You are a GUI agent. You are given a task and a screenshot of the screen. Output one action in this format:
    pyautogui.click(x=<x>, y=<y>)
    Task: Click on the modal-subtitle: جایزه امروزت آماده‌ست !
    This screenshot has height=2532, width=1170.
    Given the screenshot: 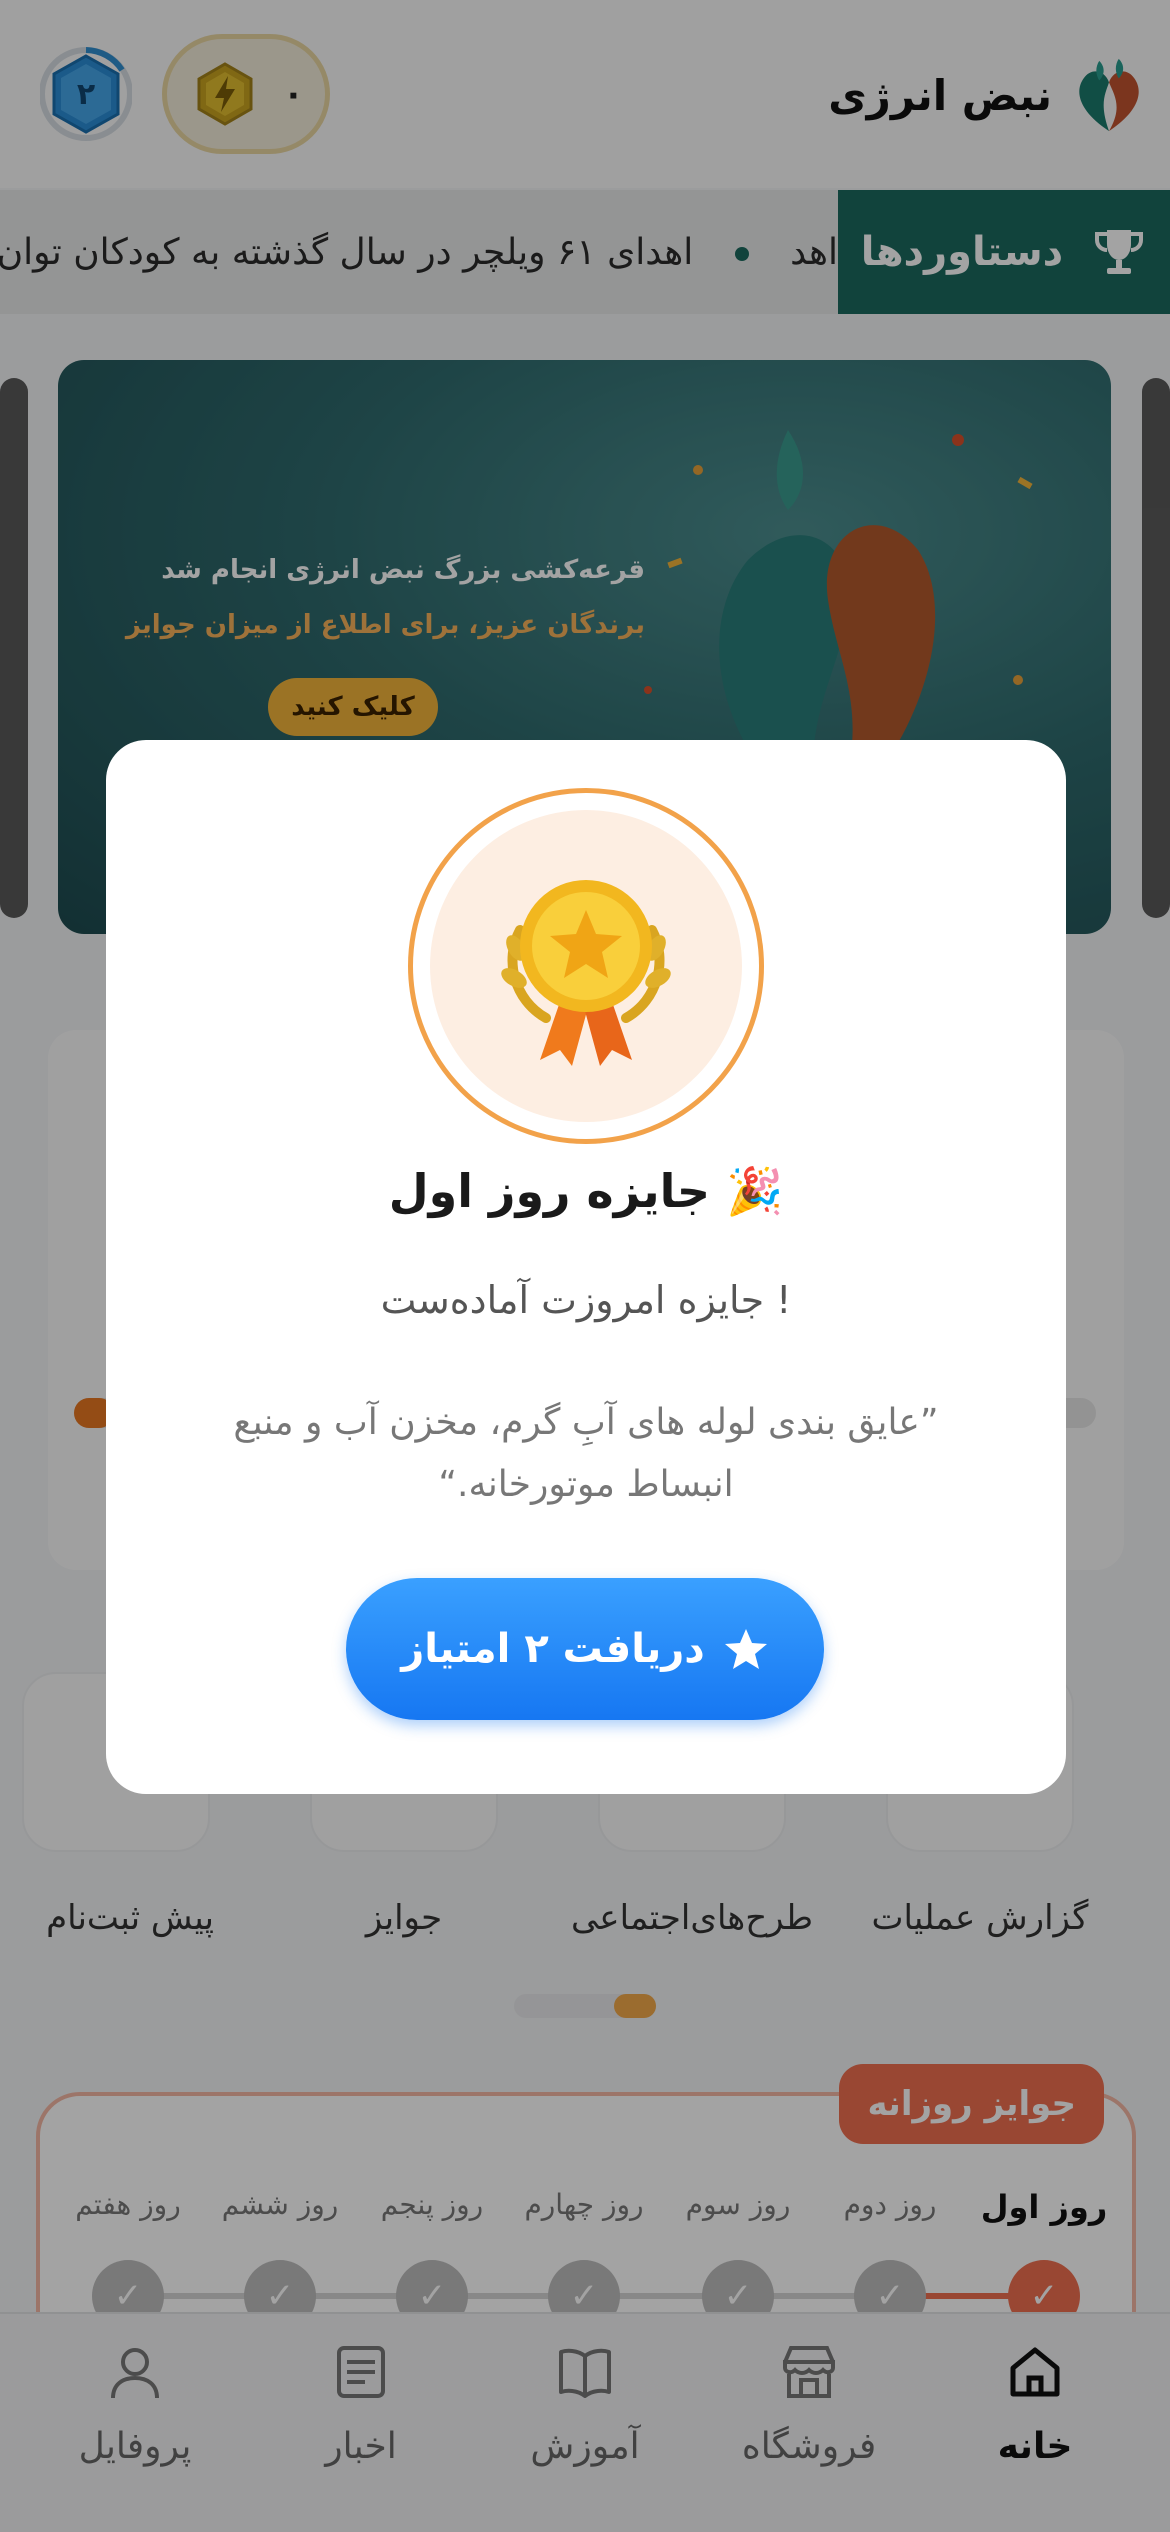 What is the action you would take?
    pyautogui.click(x=586, y=1300)
    